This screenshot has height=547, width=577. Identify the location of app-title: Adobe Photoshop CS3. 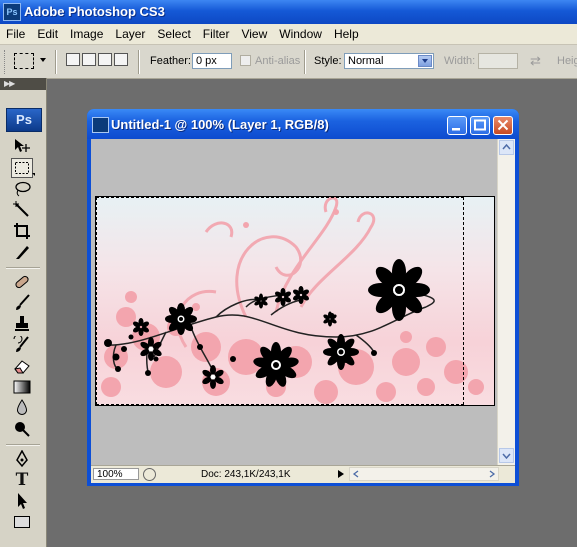
(94, 11).